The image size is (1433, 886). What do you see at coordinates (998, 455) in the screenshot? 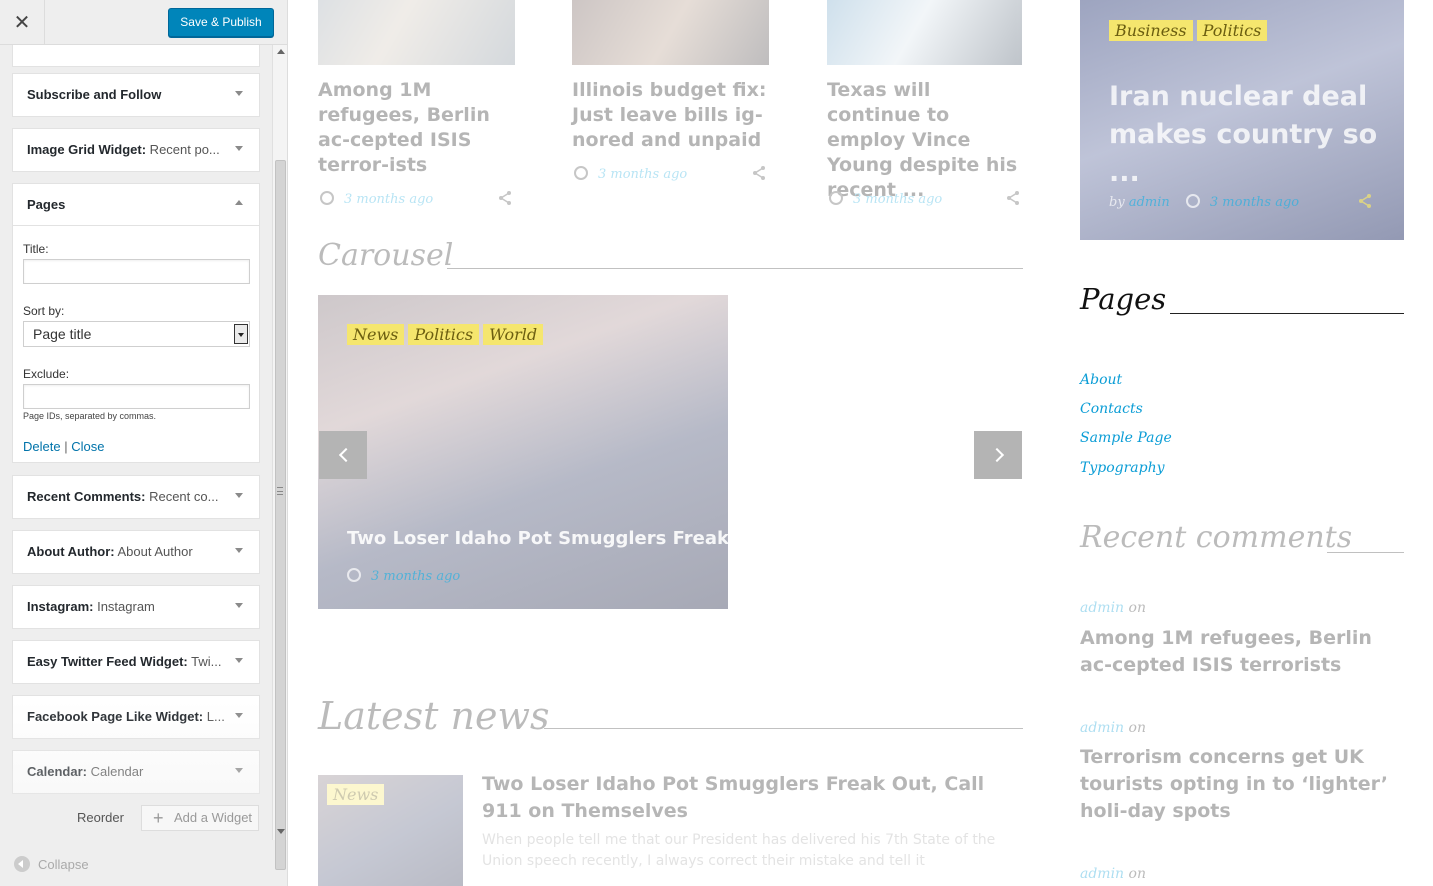
I see `carousel-next-button` at bounding box center [998, 455].